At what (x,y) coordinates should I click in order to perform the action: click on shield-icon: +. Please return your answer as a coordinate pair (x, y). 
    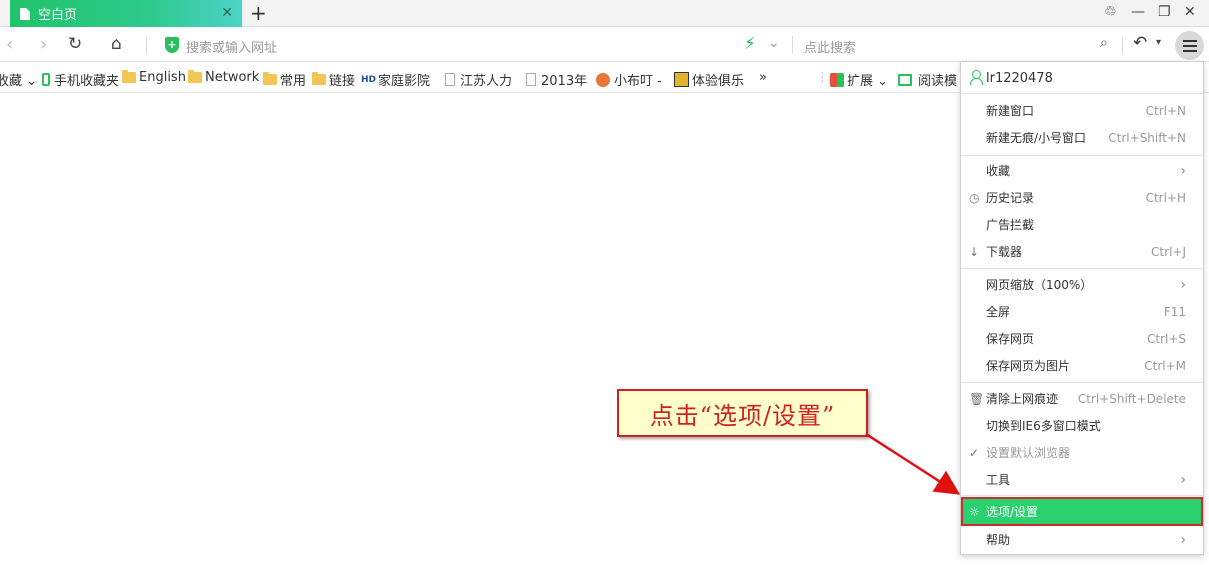
    Looking at the image, I should click on (172, 45).